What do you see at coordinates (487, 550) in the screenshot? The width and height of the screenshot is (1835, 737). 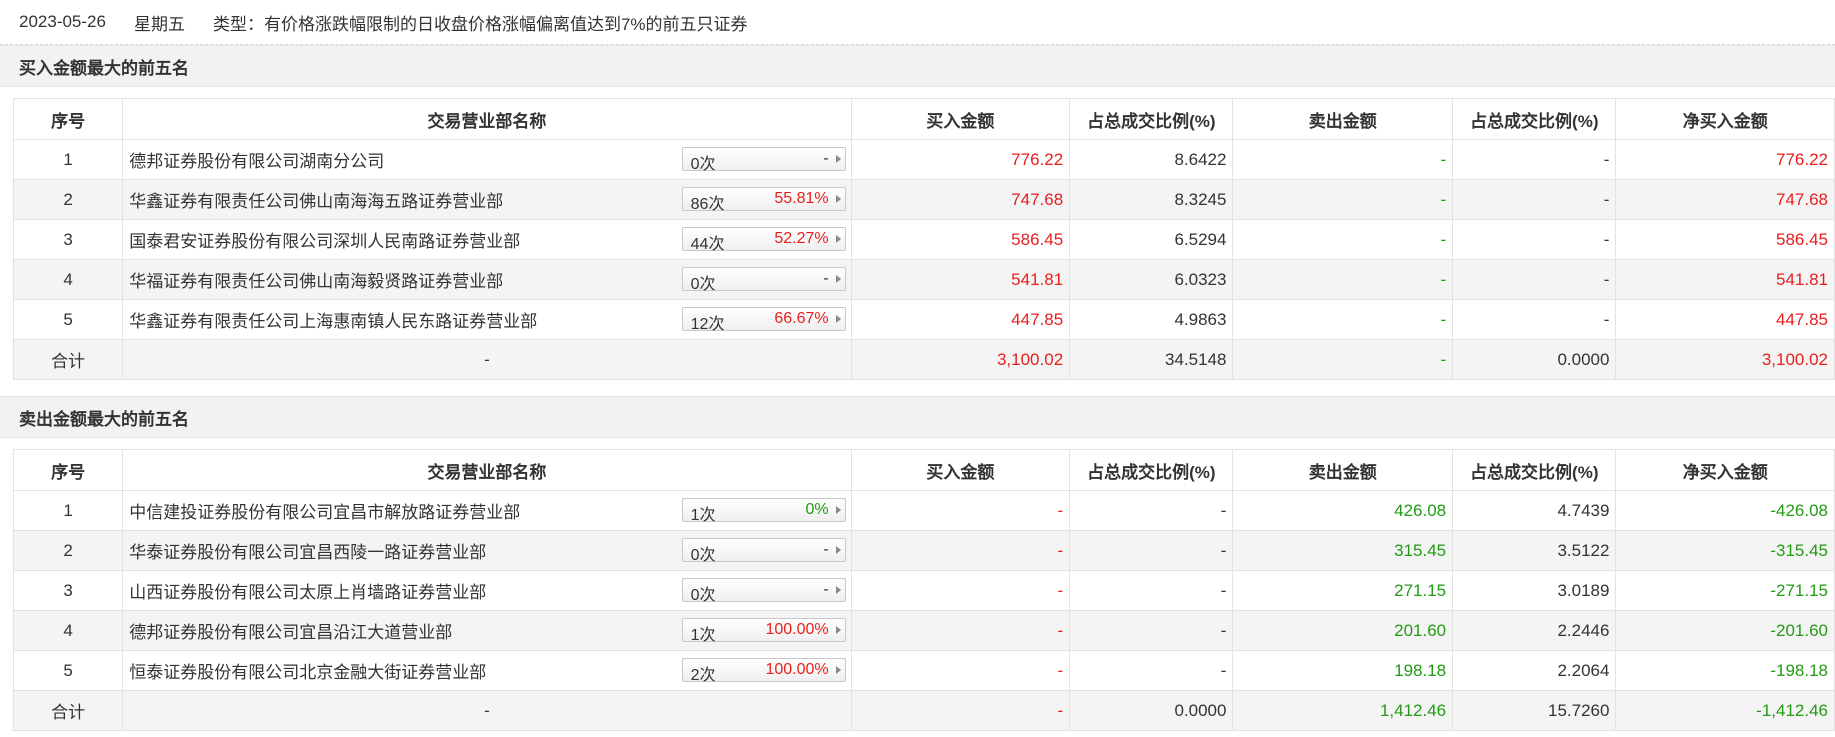 I see `branch-name-cell: 华泰证券股份有限公司宜昌西陵一路证券营业部 0次 -` at bounding box center [487, 550].